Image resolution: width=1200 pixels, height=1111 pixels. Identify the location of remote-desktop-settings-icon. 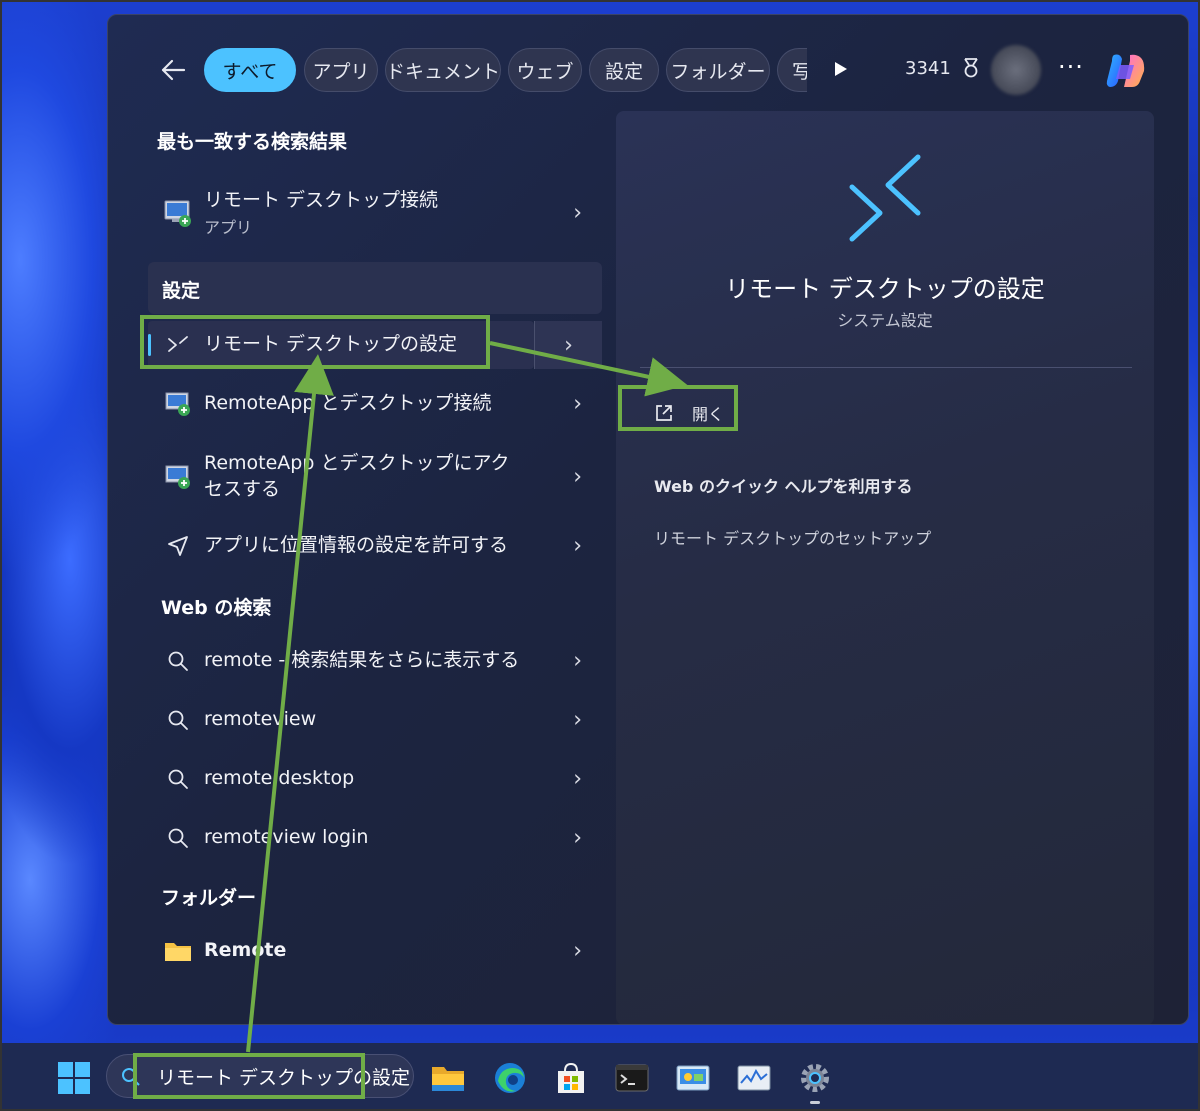
(884, 202).